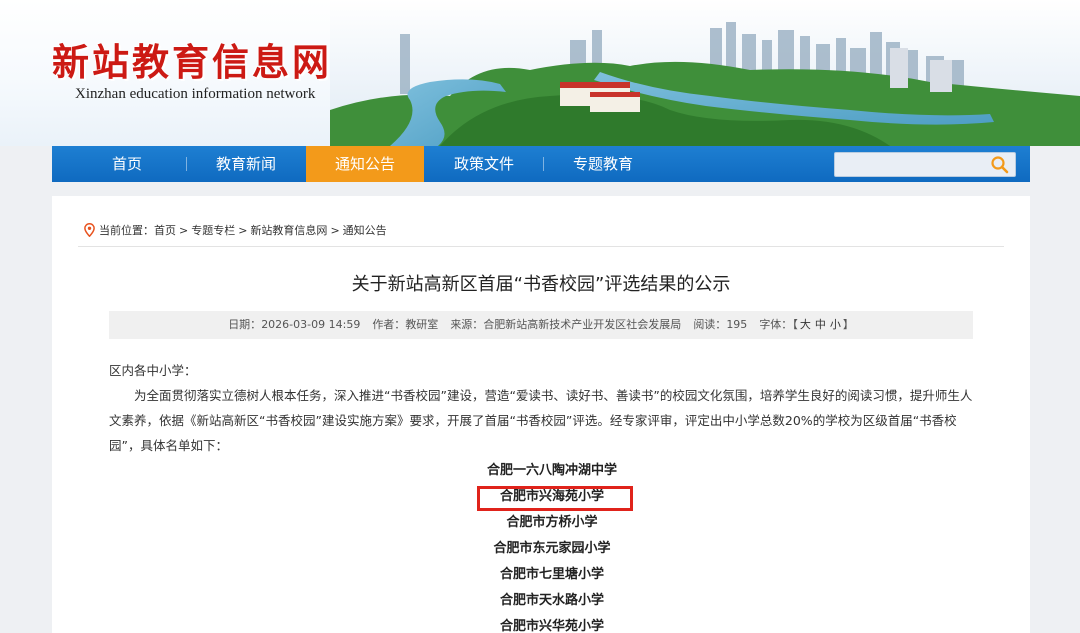 The image size is (1080, 633). Describe the element at coordinates (551, 470) in the screenshot. I see `school-list-item: 合肥一六八陶冲湖中学` at that location.